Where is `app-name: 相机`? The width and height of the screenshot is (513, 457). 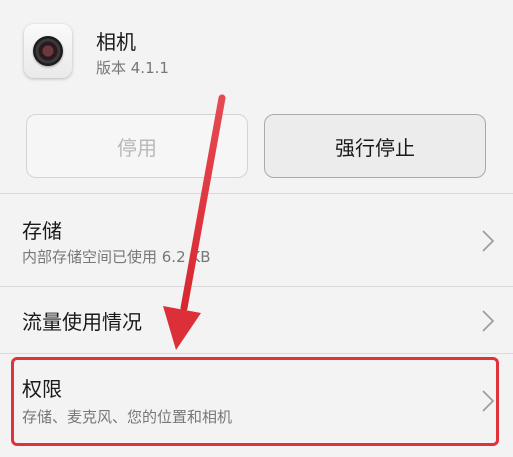 app-name: 相机 is located at coordinates (116, 42).